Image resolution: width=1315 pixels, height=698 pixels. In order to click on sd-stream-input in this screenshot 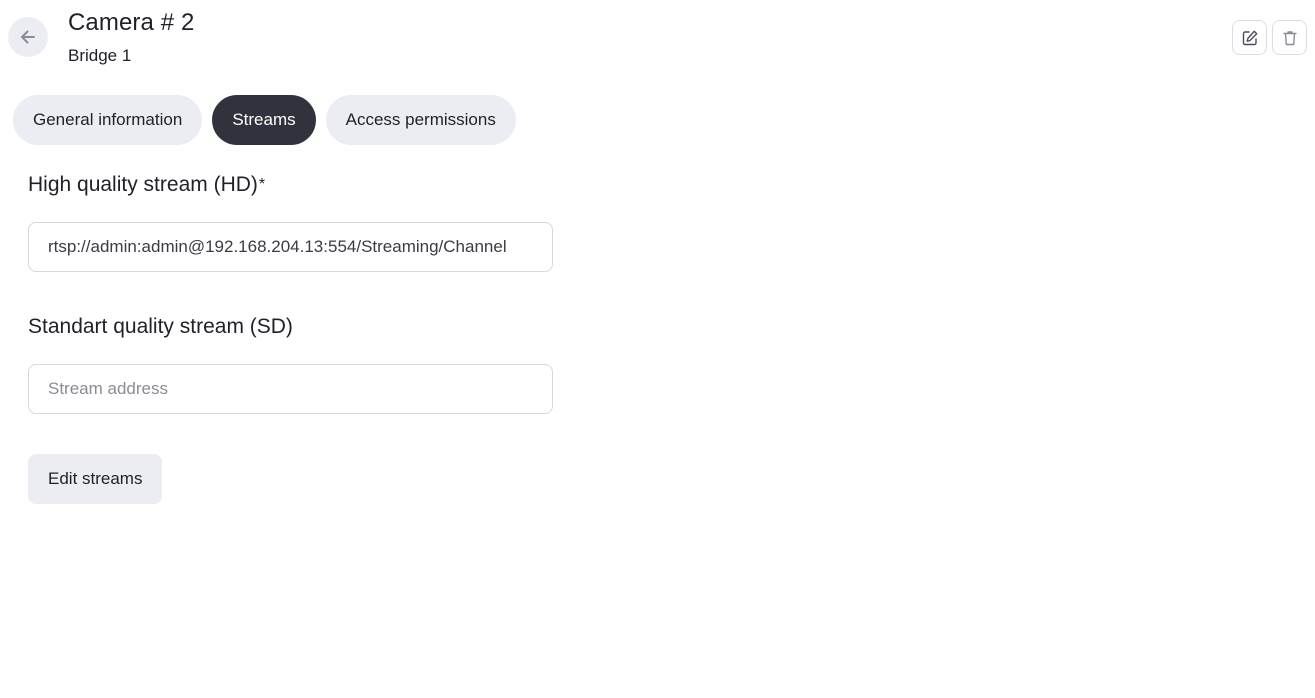, I will do `click(290, 389)`.